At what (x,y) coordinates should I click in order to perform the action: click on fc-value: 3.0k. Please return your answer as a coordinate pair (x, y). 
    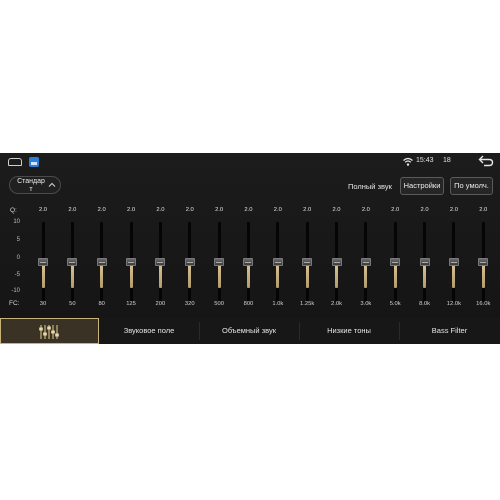
    Looking at the image, I should click on (366, 304).